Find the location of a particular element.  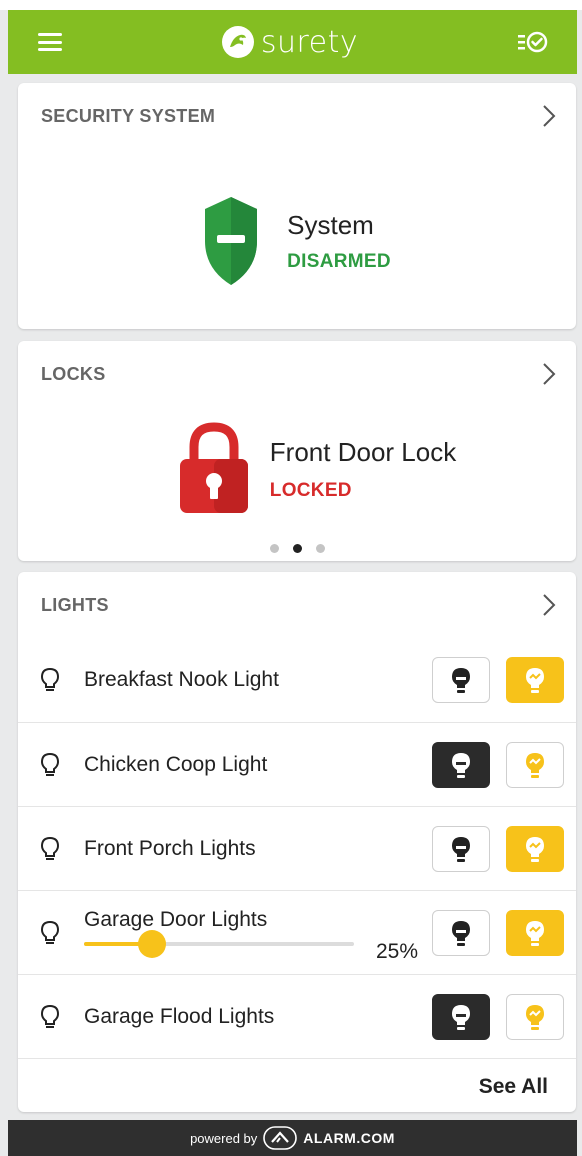

lock-text: Front Door Lock LOCKED is located at coordinates (363, 469).